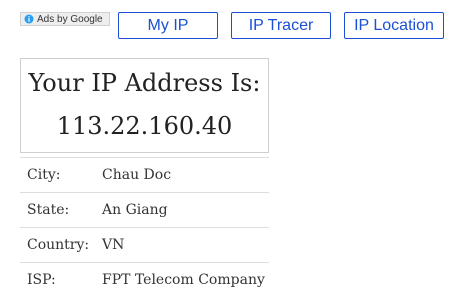 The width and height of the screenshot is (454, 299). I want to click on country-label: Country:, so click(58, 245).